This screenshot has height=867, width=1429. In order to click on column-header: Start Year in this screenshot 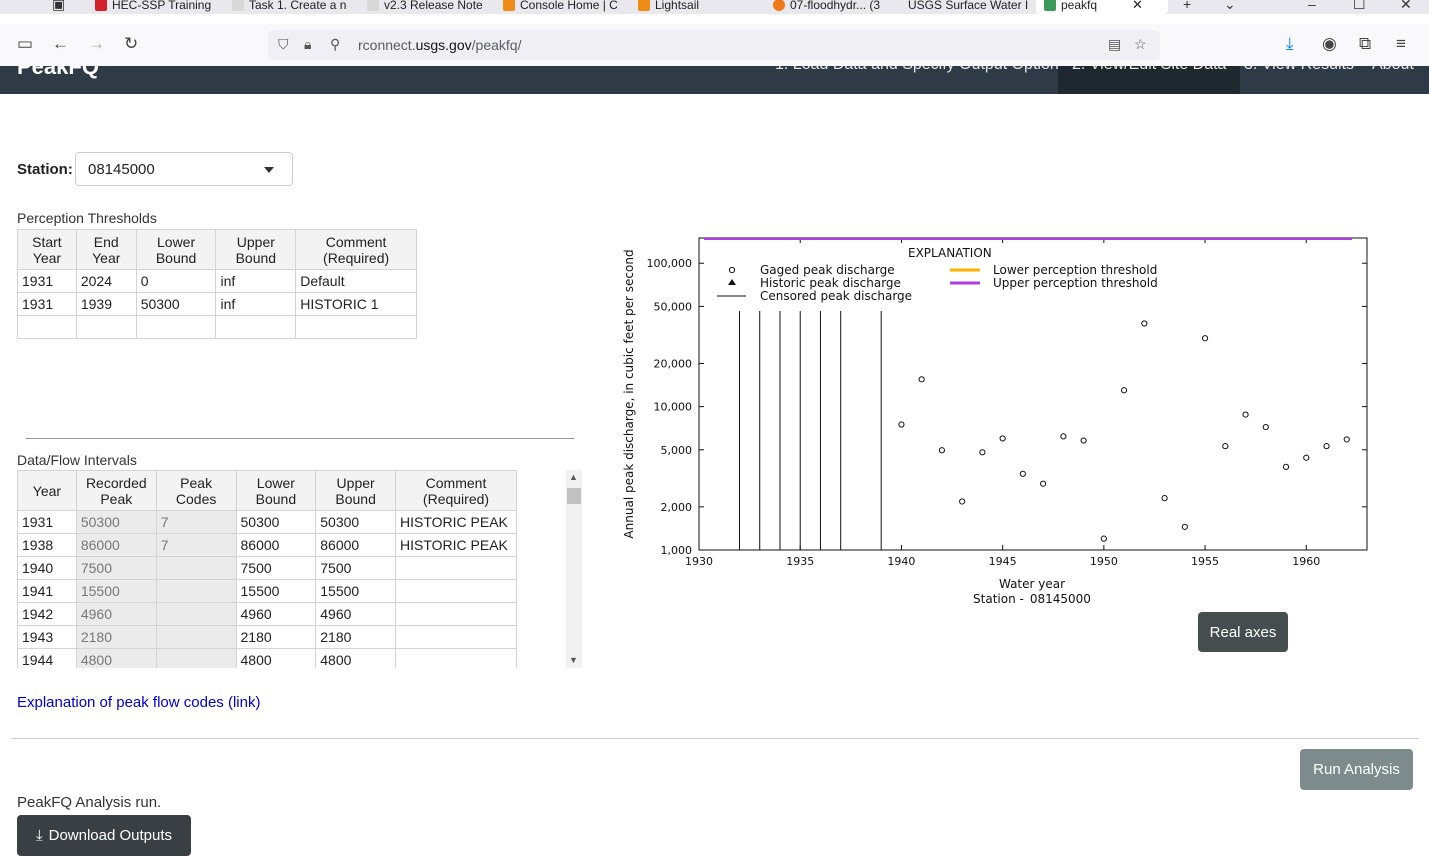, I will do `click(47, 249)`.